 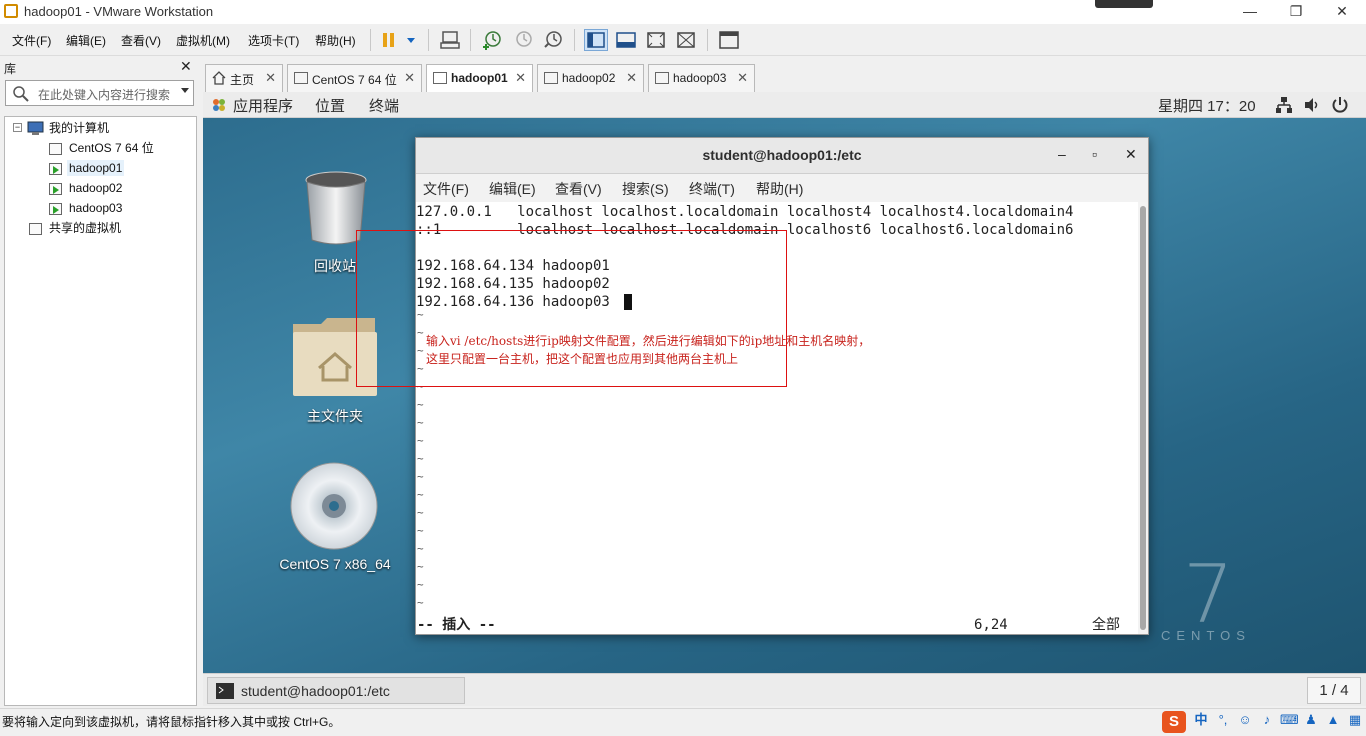 I want to click on window-title: hadoop01 - VMware Workstation, so click(x=119, y=11).